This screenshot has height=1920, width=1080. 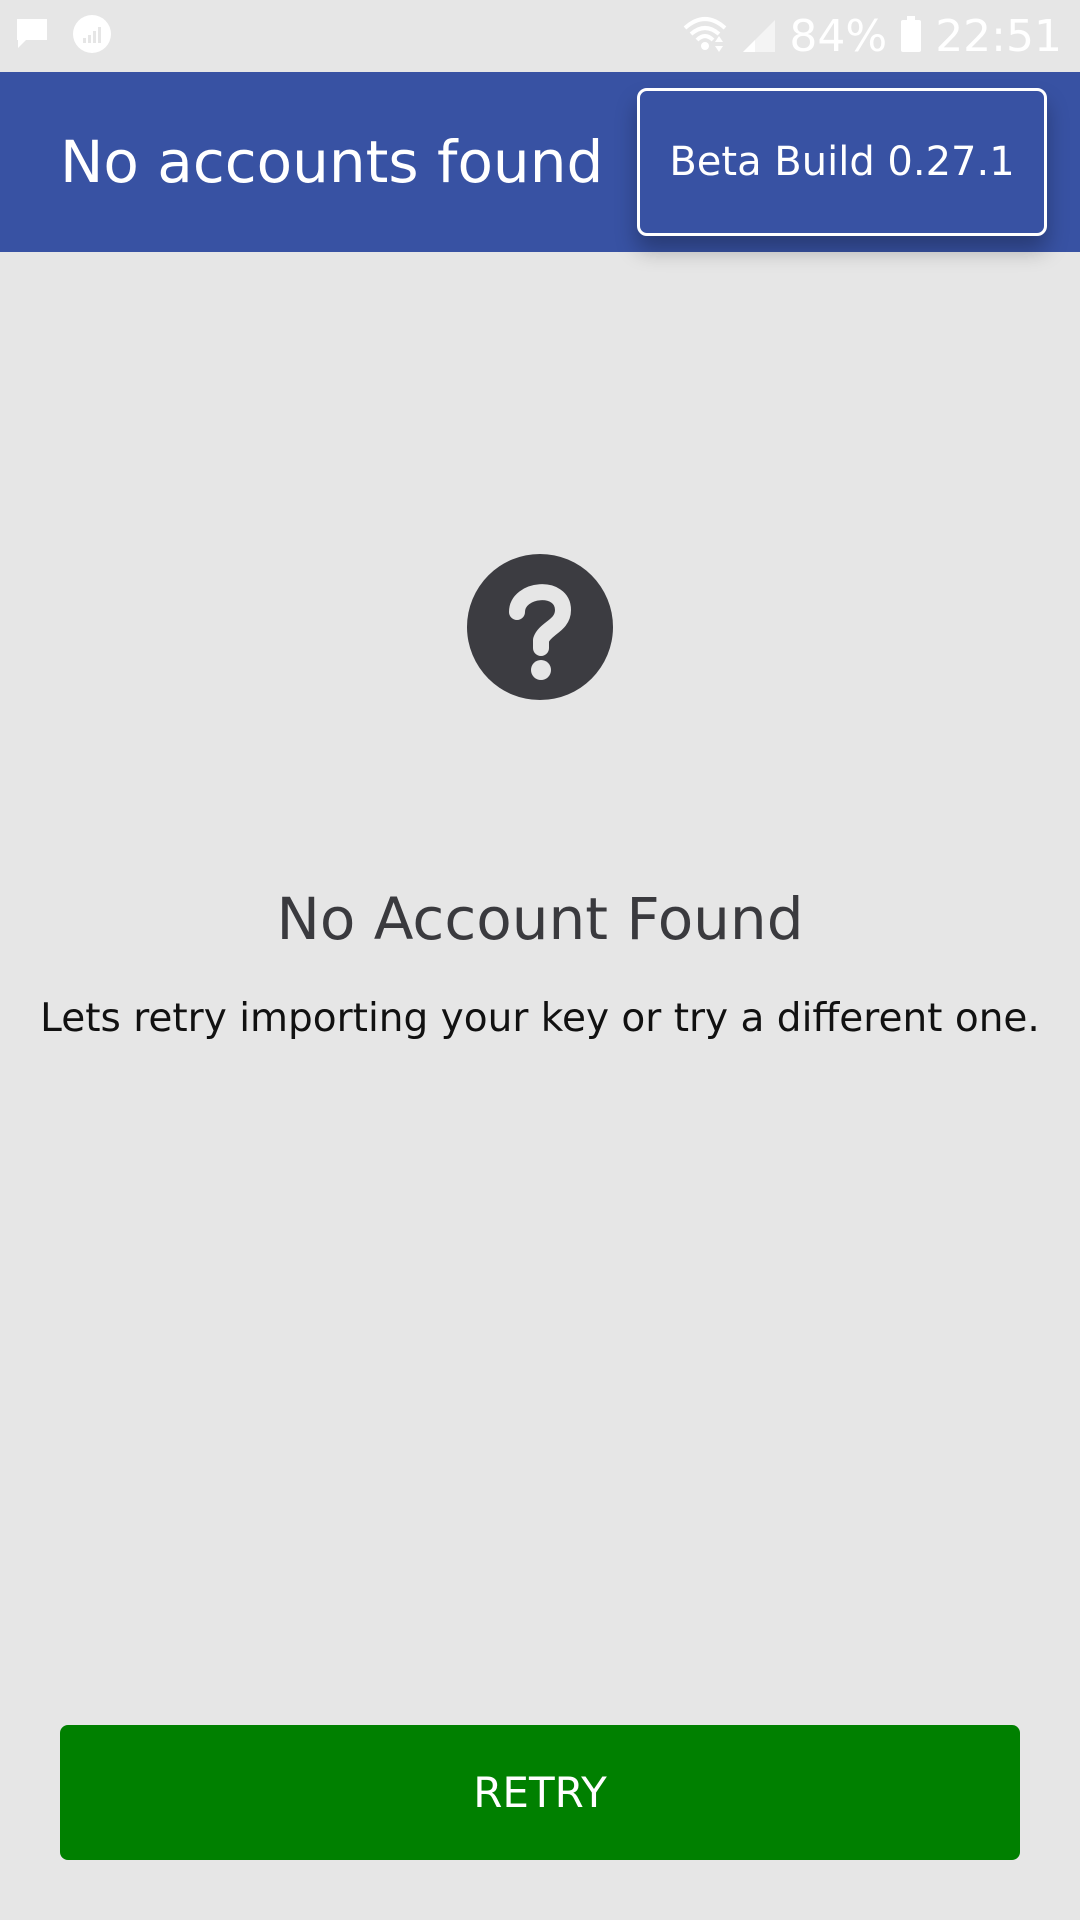 What do you see at coordinates (92, 36) in the screenshot?
I see `data-usage-icon` at bounding box center [92, 36].